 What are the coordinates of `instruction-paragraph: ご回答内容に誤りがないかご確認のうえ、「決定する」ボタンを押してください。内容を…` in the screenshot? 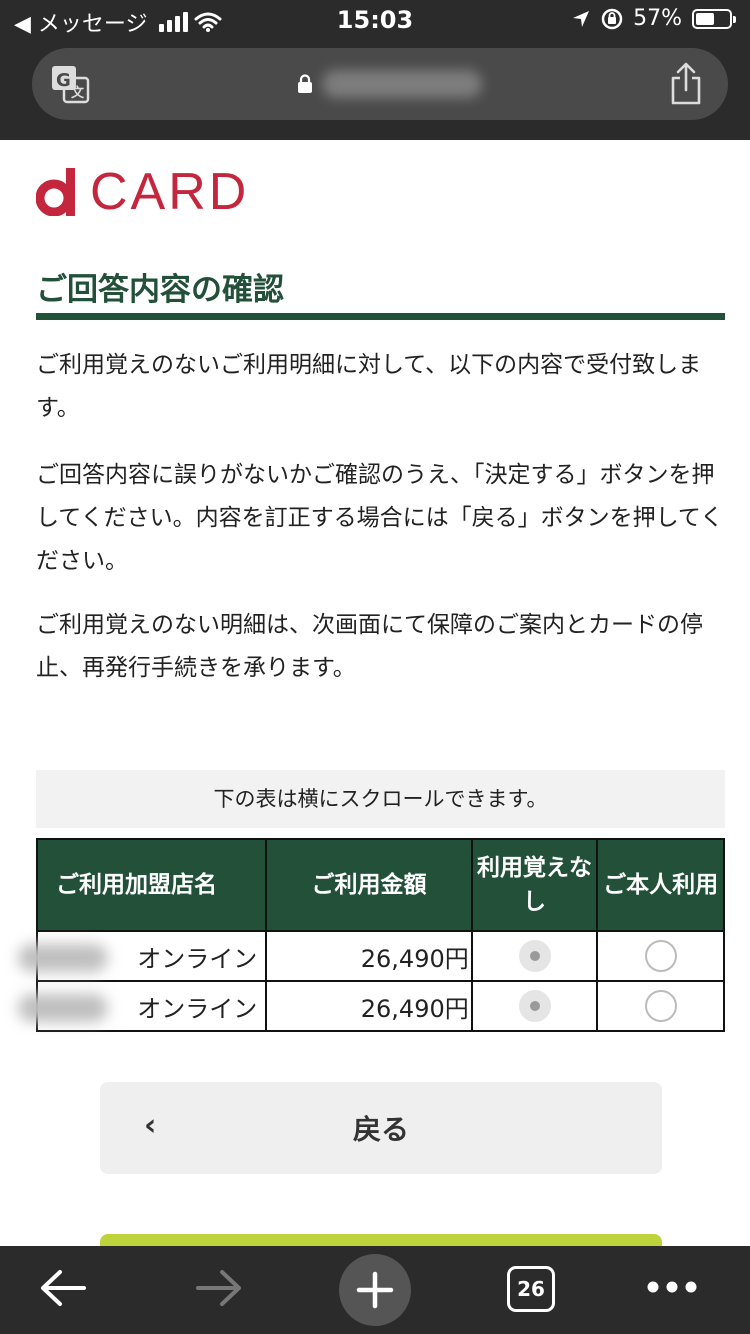 It's located at (380, 518).